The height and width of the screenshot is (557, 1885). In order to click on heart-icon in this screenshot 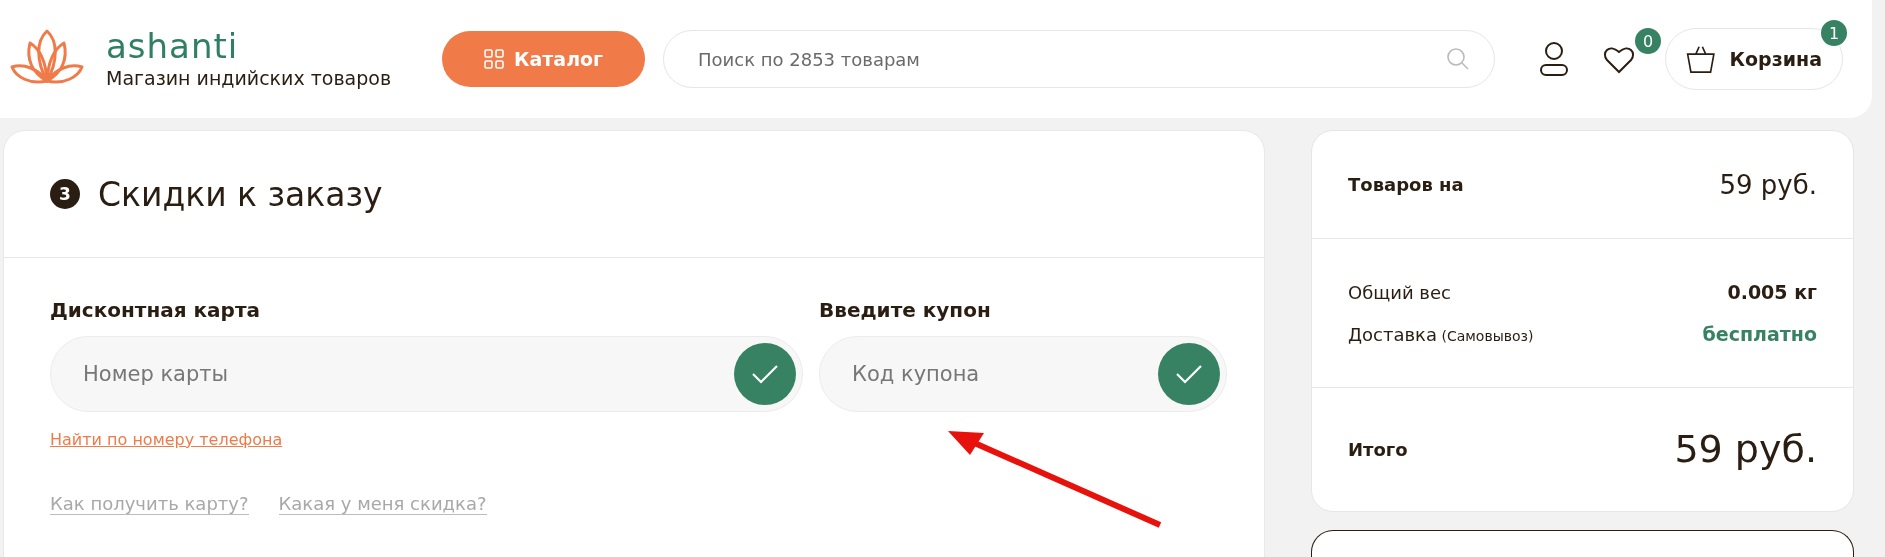, I will do `click(1619, 59)`.